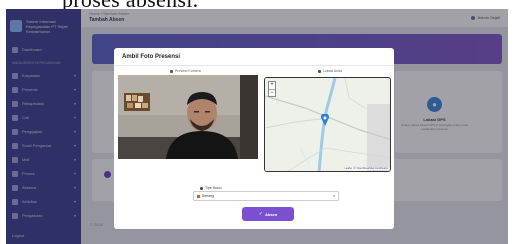  Describe the element at coordinates (171, 71) in the screenshot. I see `camera-icon` at that location.